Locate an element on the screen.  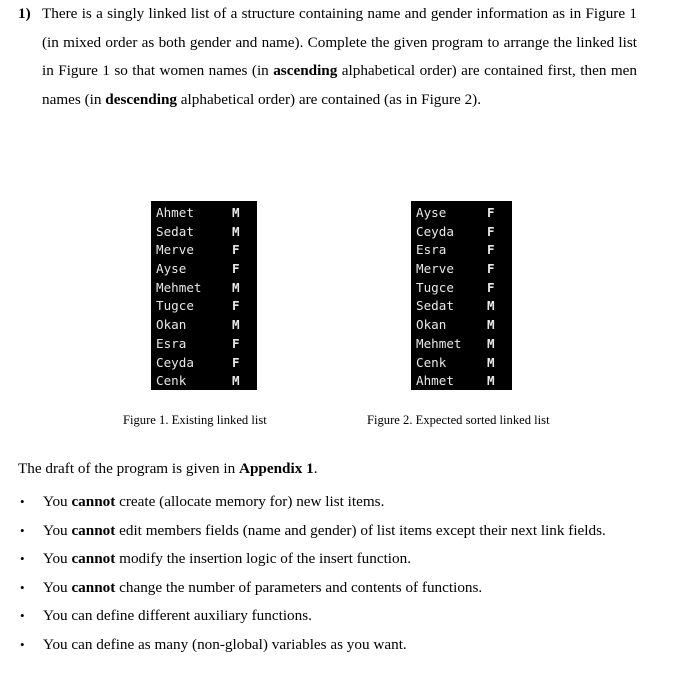
figure-1-caption: Figure 1. Existing linked list is located at coordinates (195, 420).